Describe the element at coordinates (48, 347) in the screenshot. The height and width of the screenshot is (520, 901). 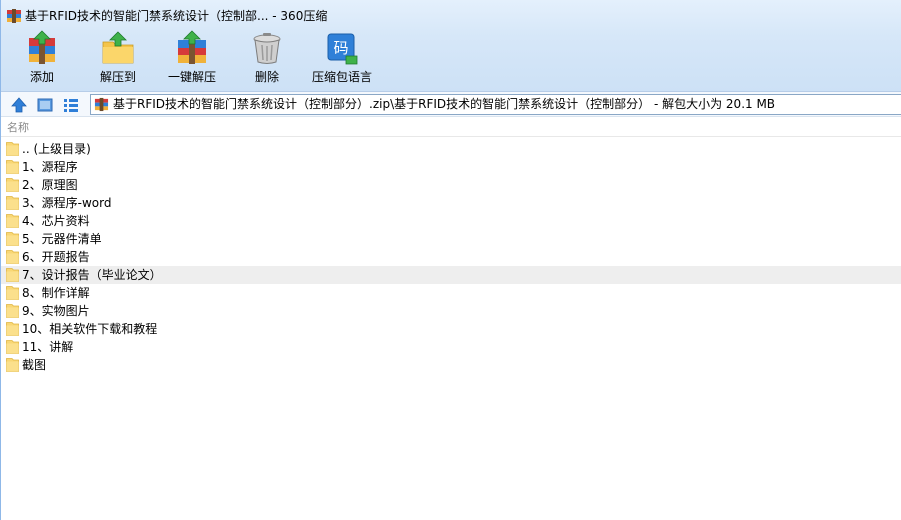
I see `list-item-name: 11、讲解` at that location.